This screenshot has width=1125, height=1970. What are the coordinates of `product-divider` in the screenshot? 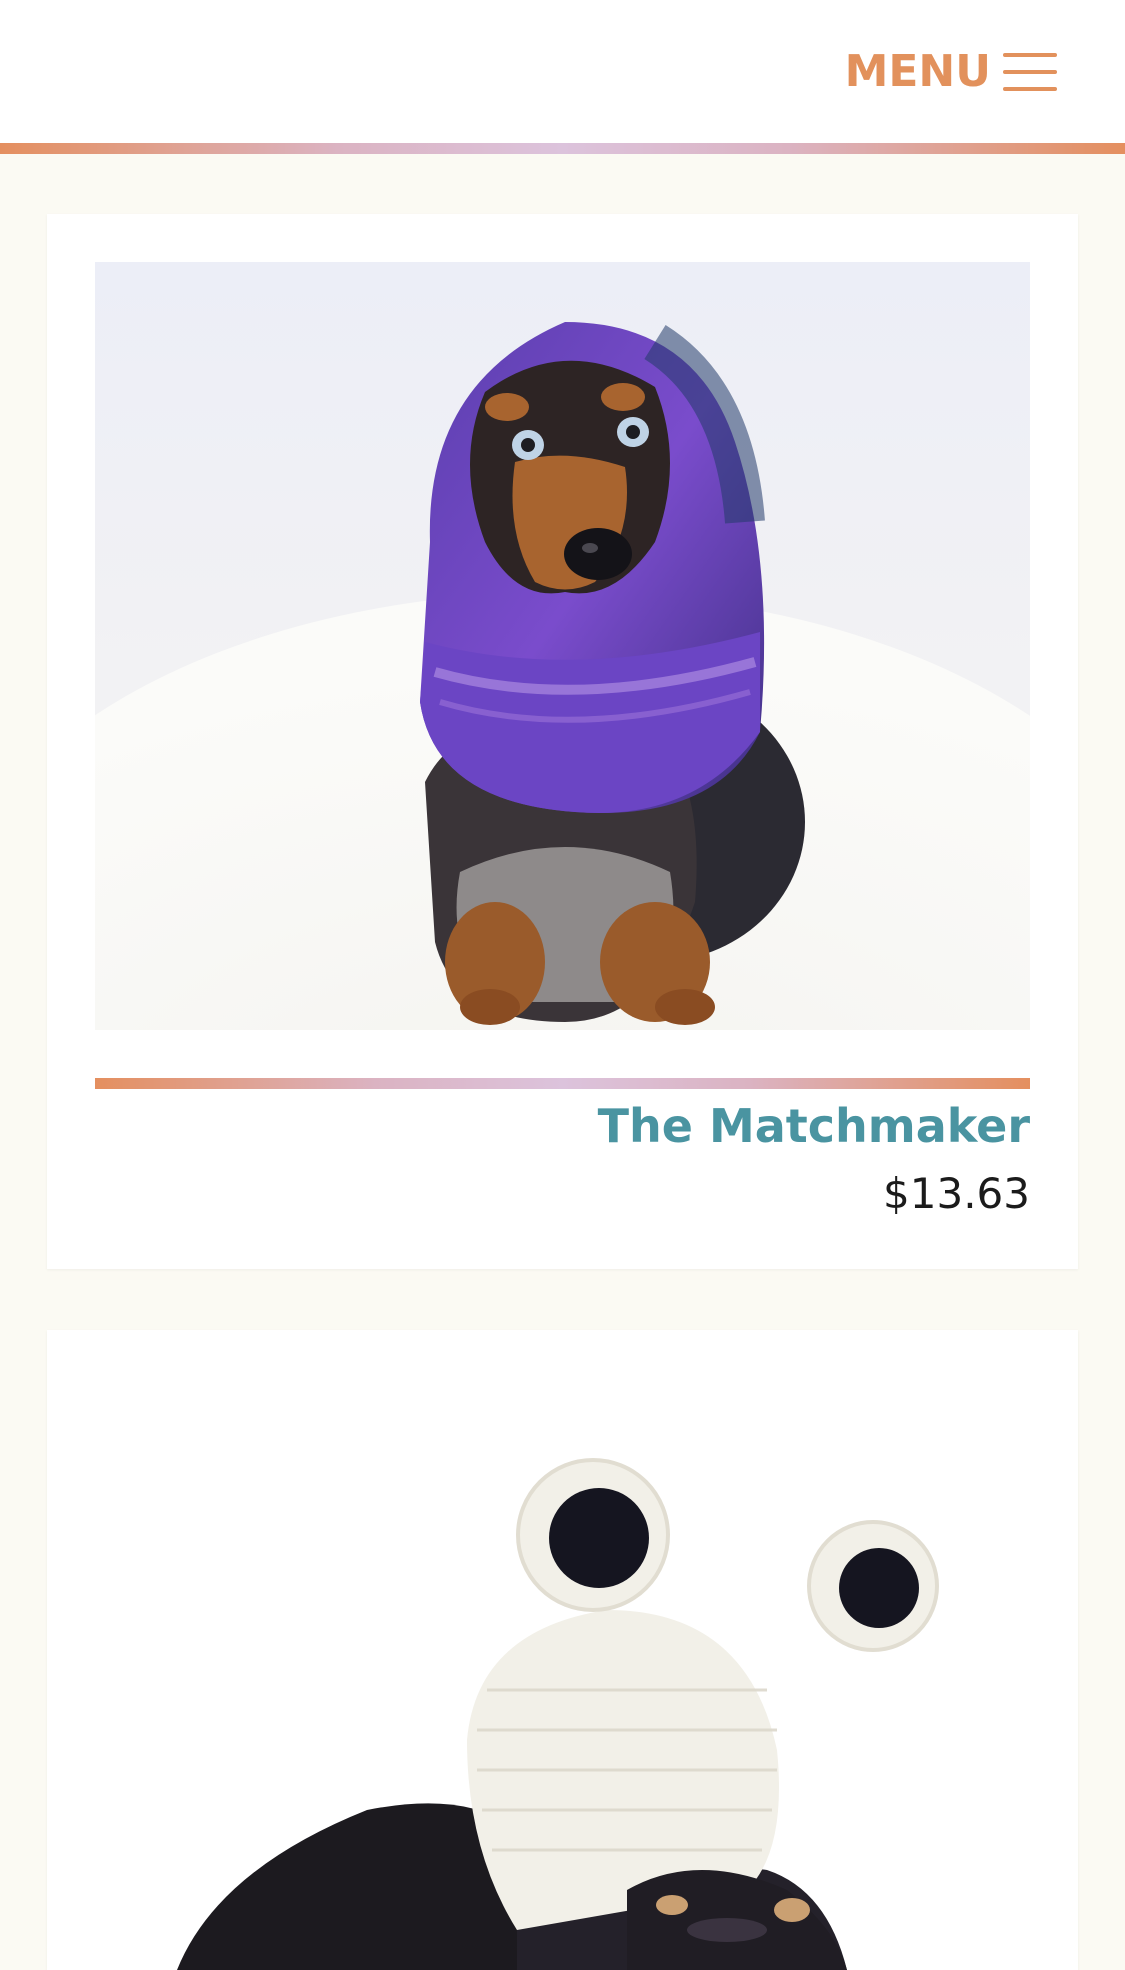 It's located at (562, 1083).